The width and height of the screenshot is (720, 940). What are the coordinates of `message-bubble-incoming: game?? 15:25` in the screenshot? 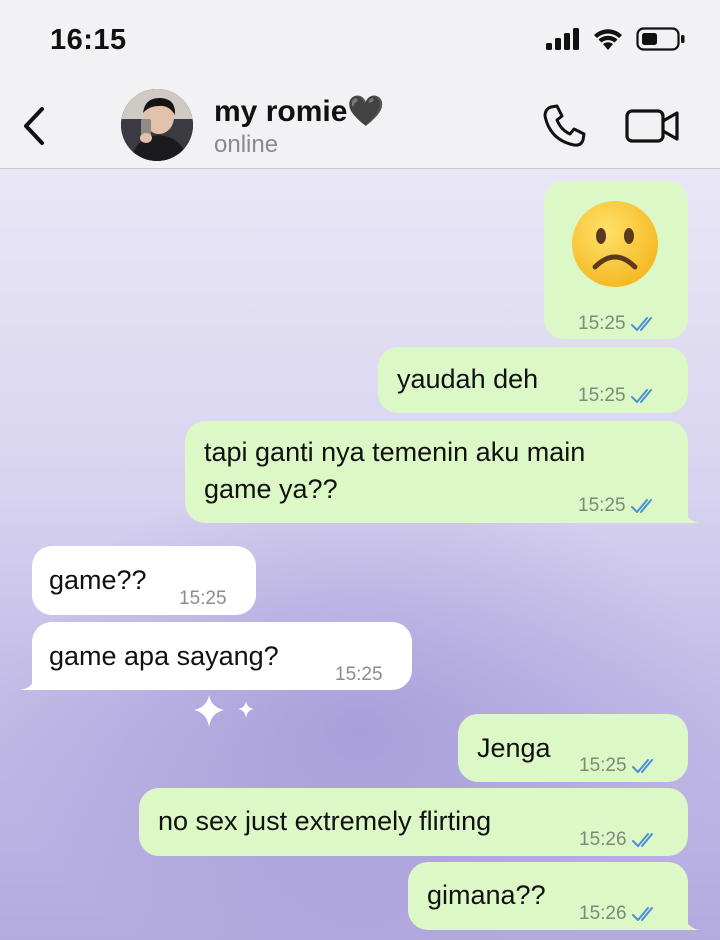 It's located at (144, 580).